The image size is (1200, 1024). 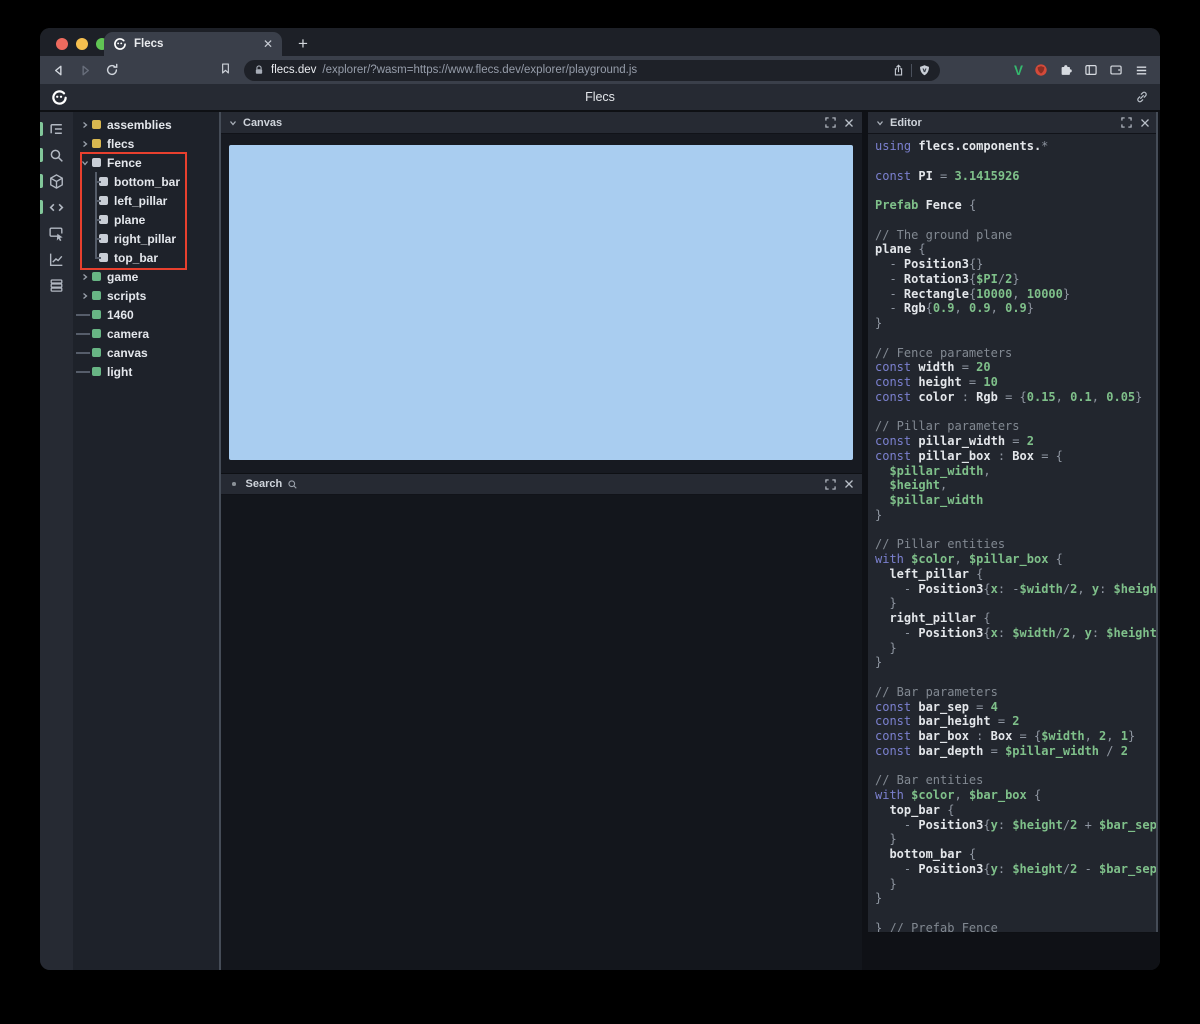 What do you see at coordinates (947, 721) in the screenshot?
I see `code-line: const bar_height = 2` at bounding box center [947, 721].